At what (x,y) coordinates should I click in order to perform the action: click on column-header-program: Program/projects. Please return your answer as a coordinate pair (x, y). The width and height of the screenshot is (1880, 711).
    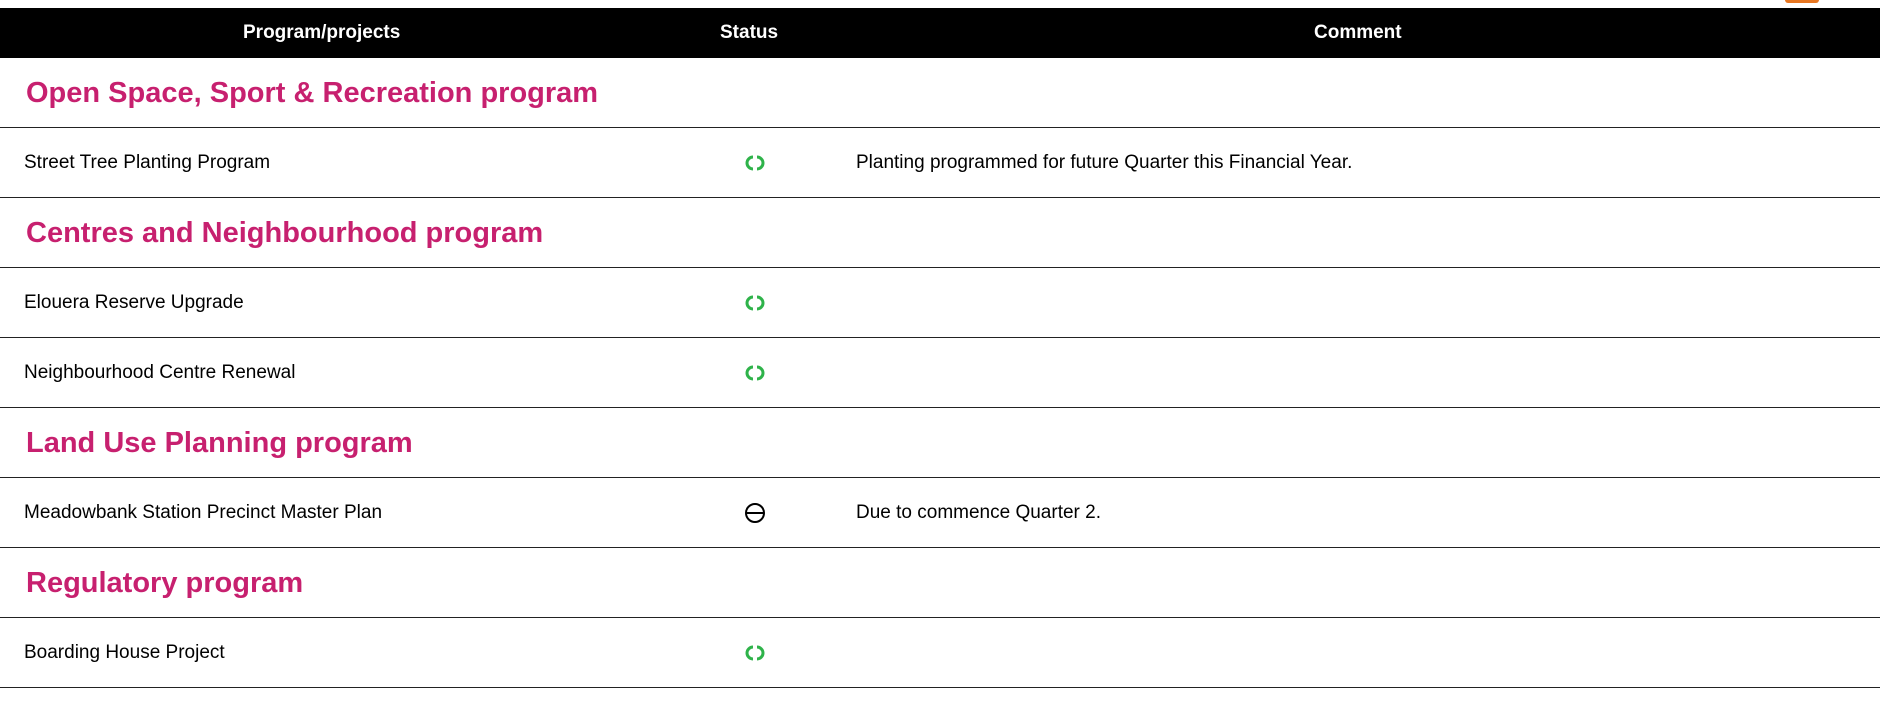
    Looking at the image, I should click on (322, 32).